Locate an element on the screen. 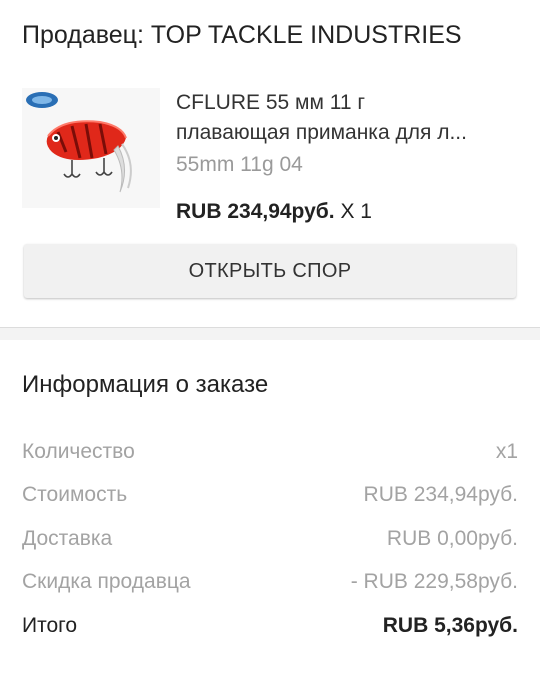 The height and width of the screenshot is (679, 540). row-label: Количество is located at coordinates (78, 451).